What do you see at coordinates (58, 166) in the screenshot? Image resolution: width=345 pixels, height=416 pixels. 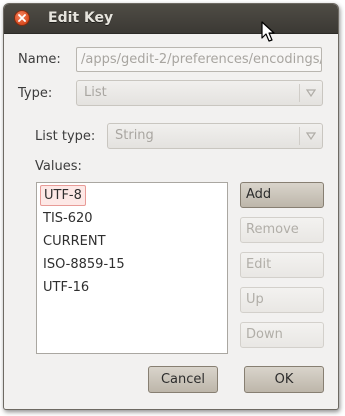 I see `values-label: Values:` at bounding box center [58, 166].